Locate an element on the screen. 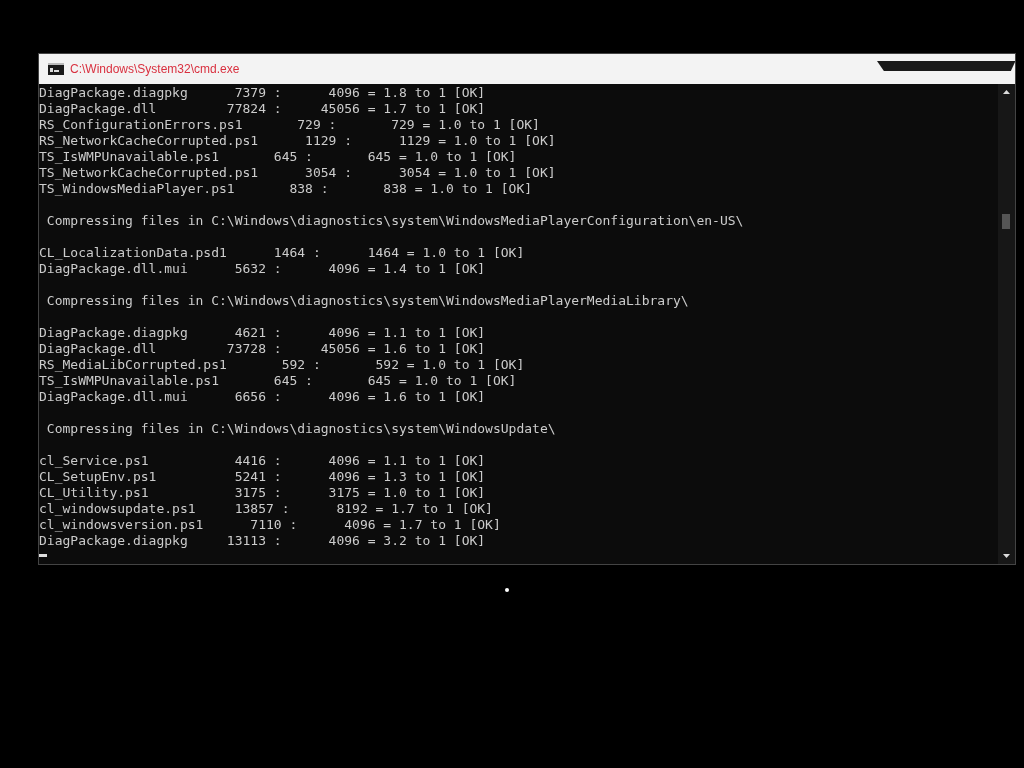 Image resolution: width=1024 pixels, height=768 pixels. text-cursor is located at coordinates (43, 555).